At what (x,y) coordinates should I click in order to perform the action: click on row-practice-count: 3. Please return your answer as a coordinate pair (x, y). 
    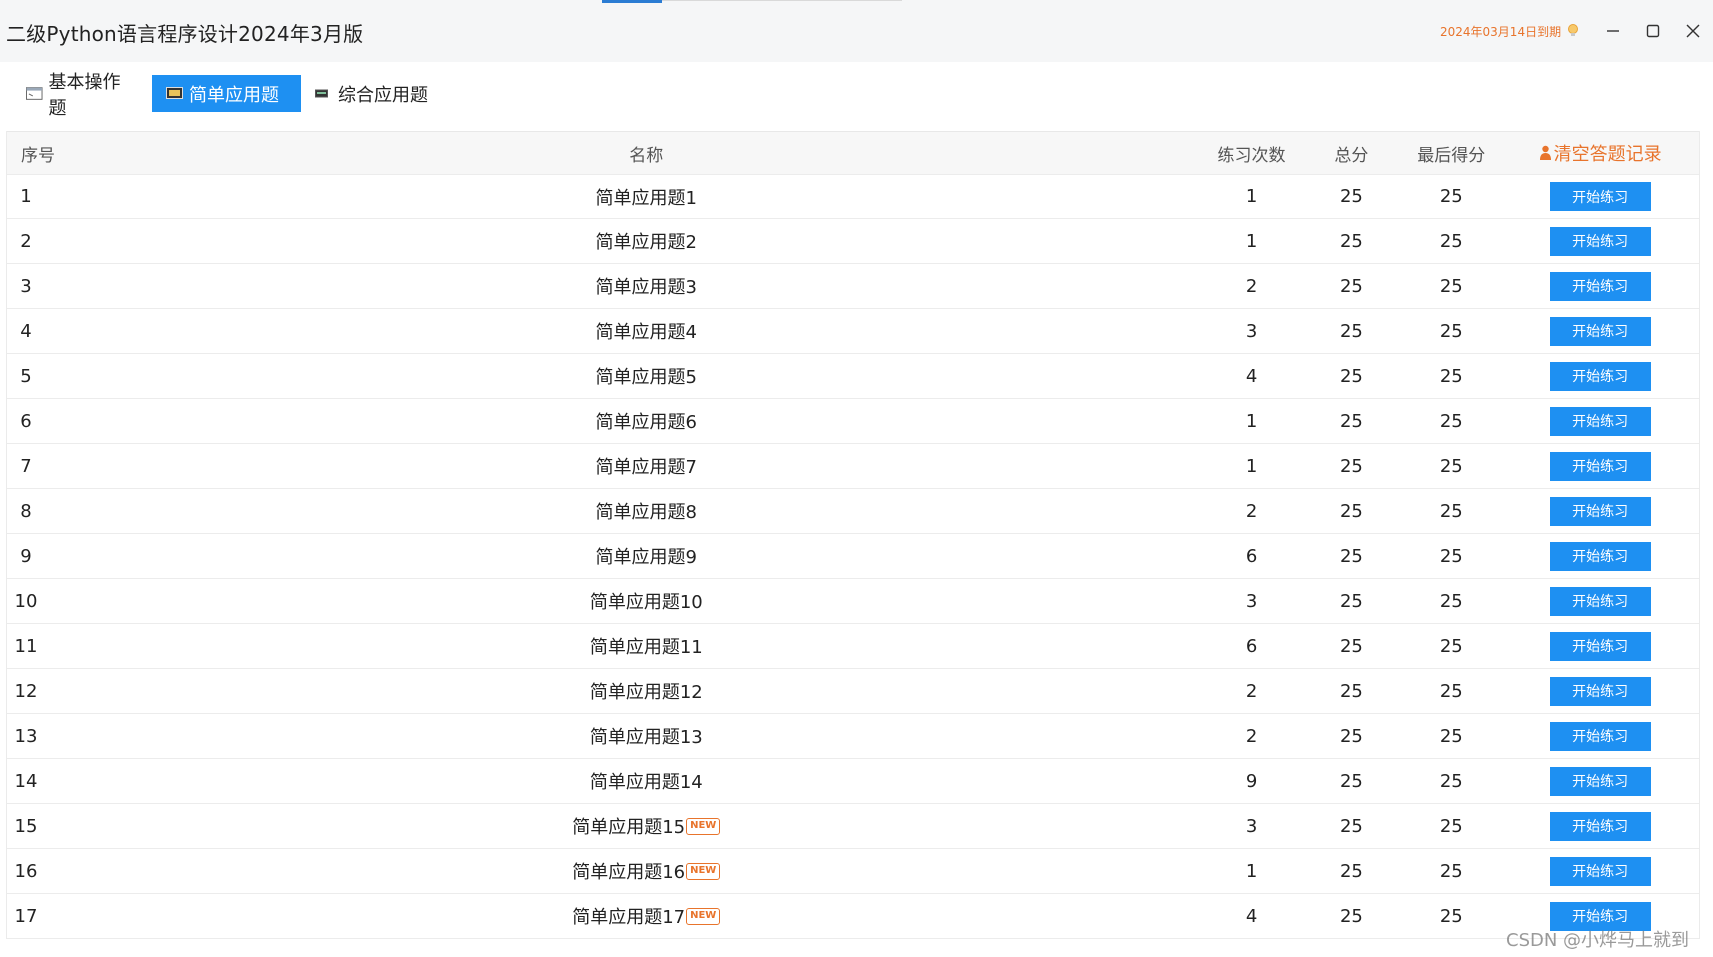
    Looking at the image, I should click on (1251, 826).